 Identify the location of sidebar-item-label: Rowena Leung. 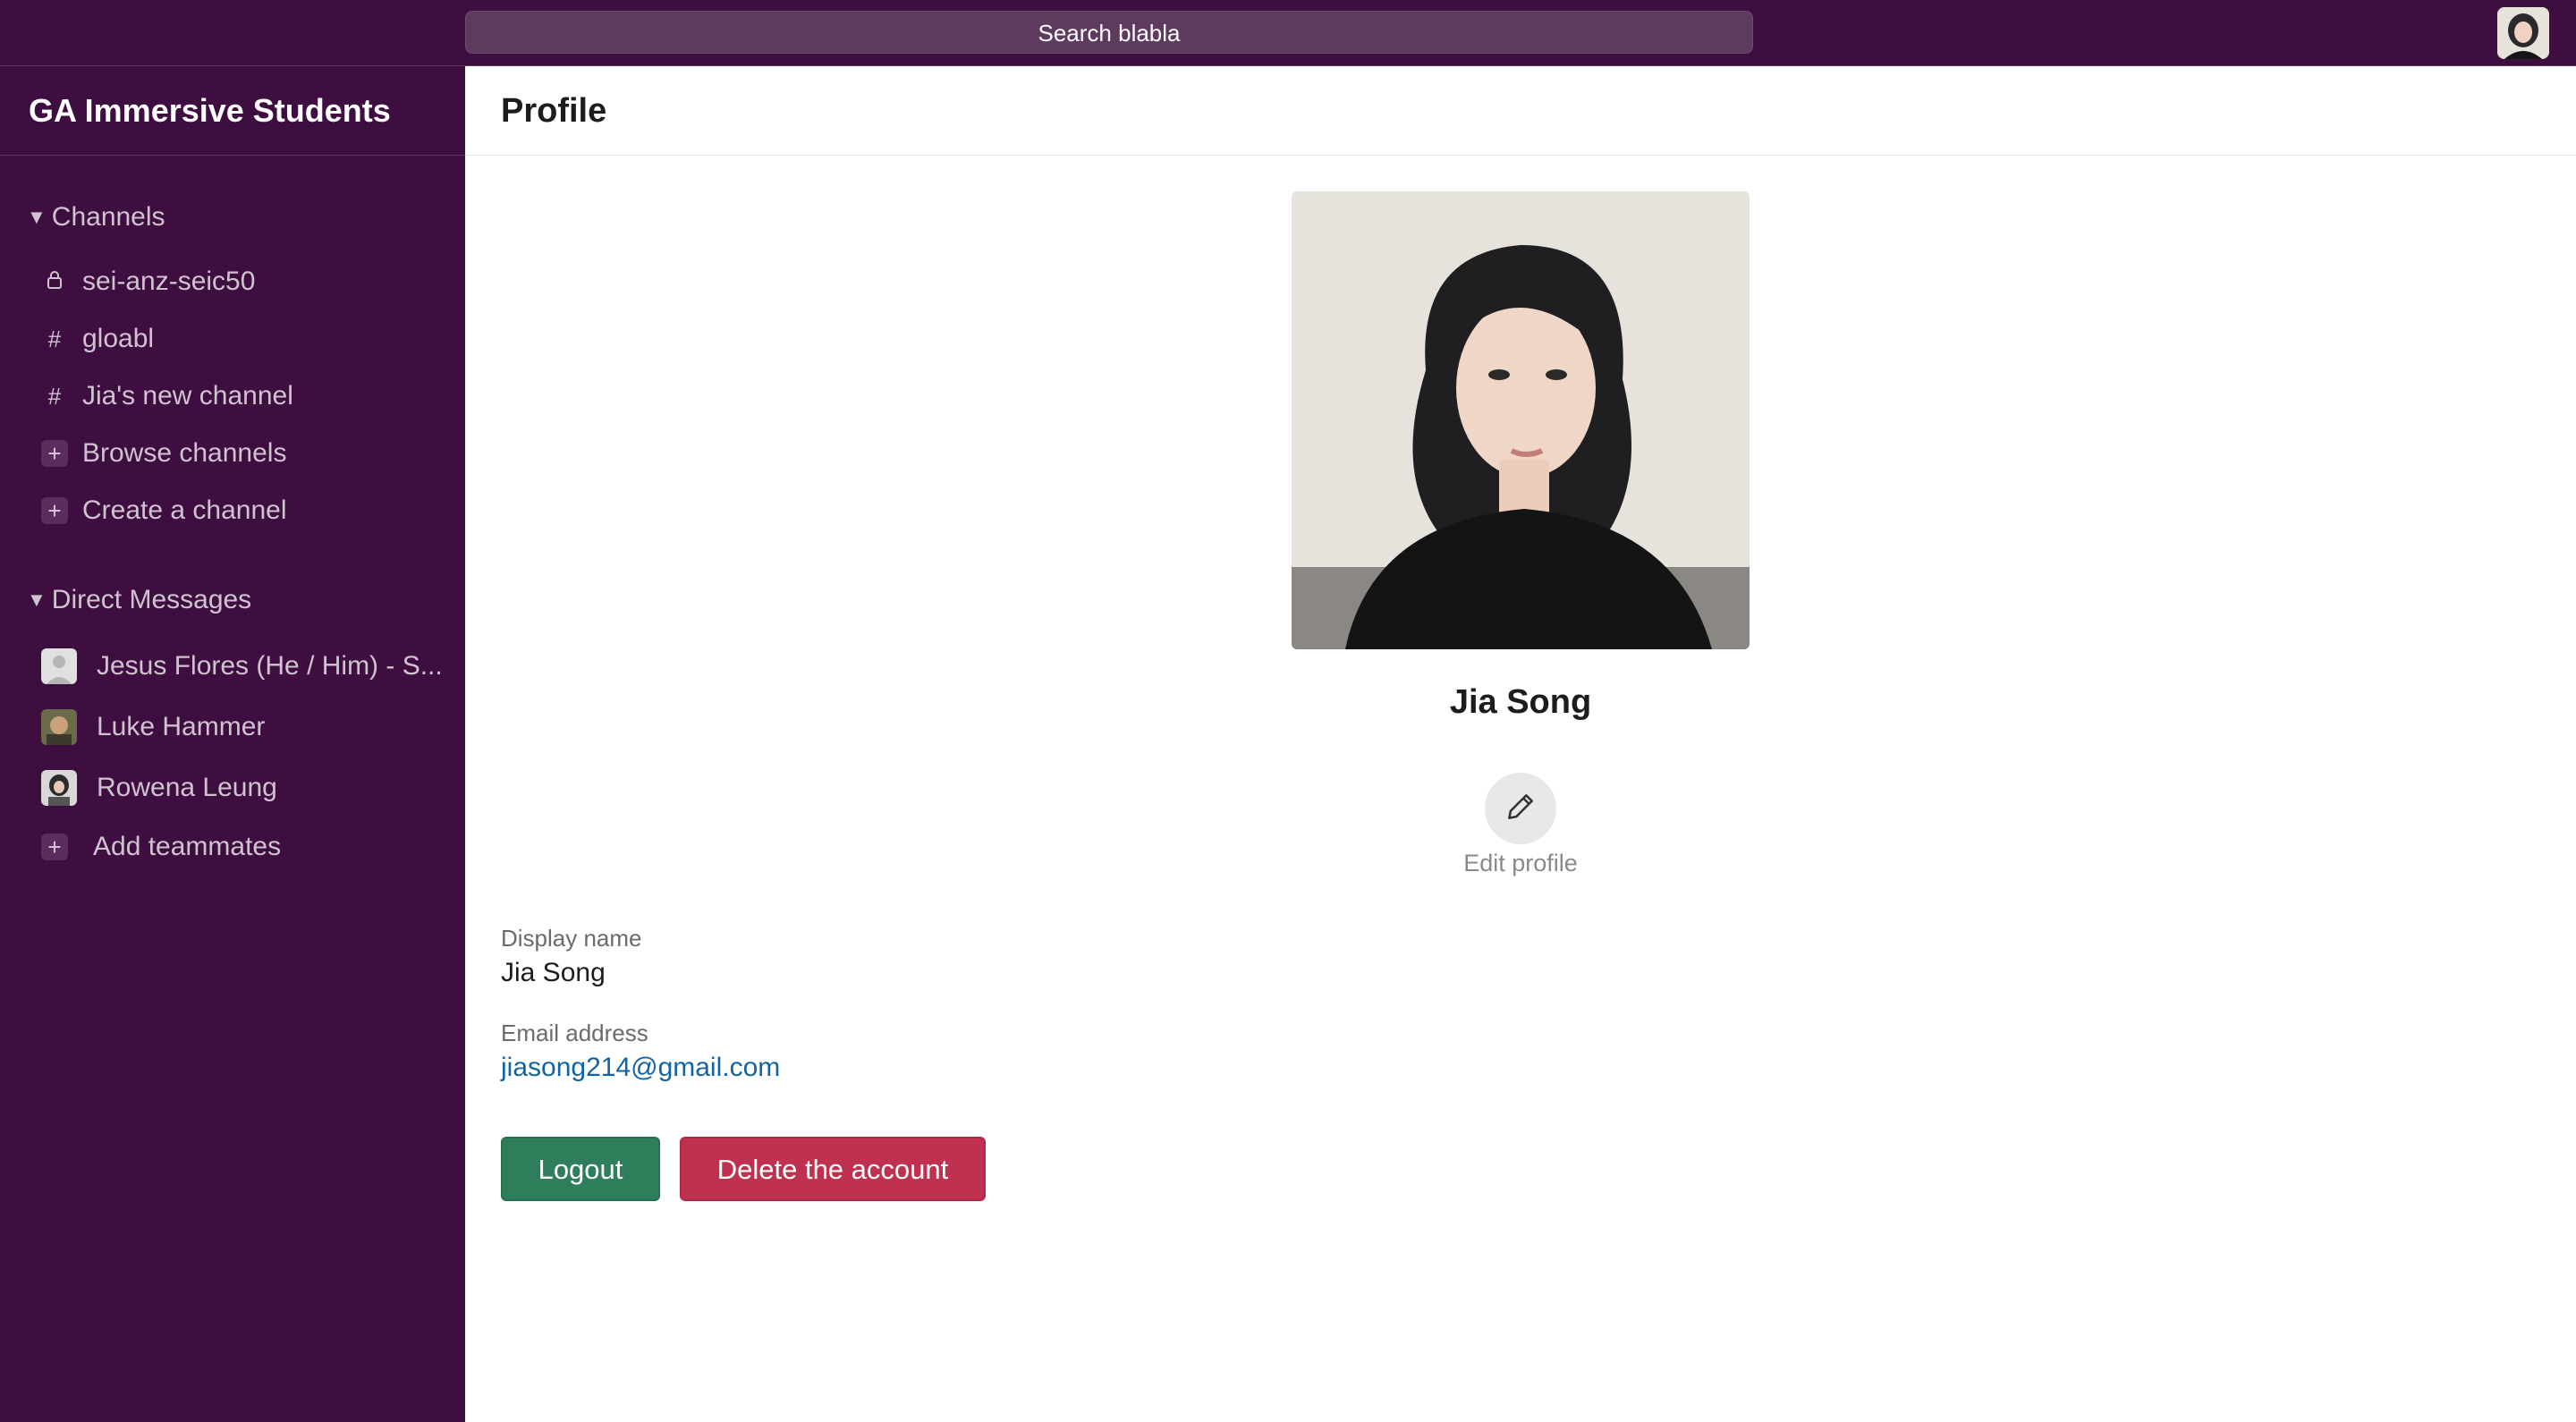
(187, 787).